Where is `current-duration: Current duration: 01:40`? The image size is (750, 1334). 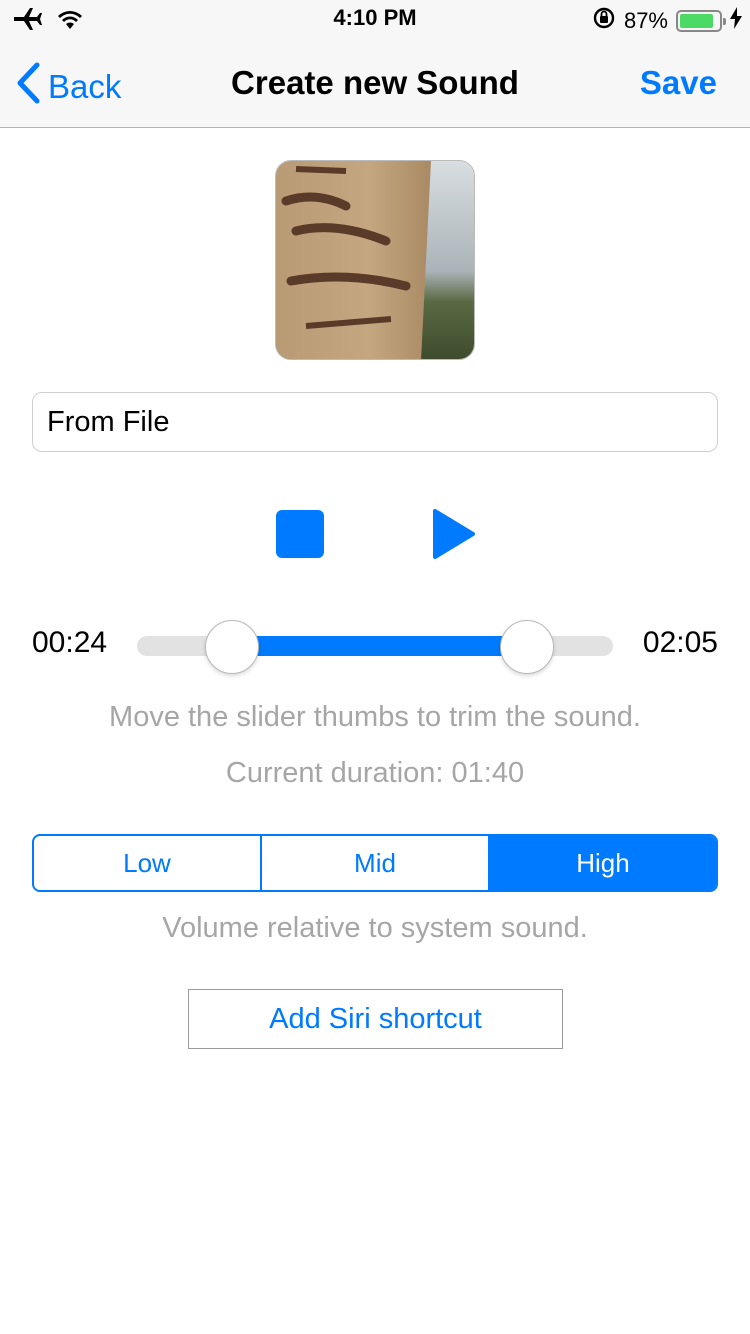
current-duration: Current duration: 01:40 is located at coordinates (375, 773).